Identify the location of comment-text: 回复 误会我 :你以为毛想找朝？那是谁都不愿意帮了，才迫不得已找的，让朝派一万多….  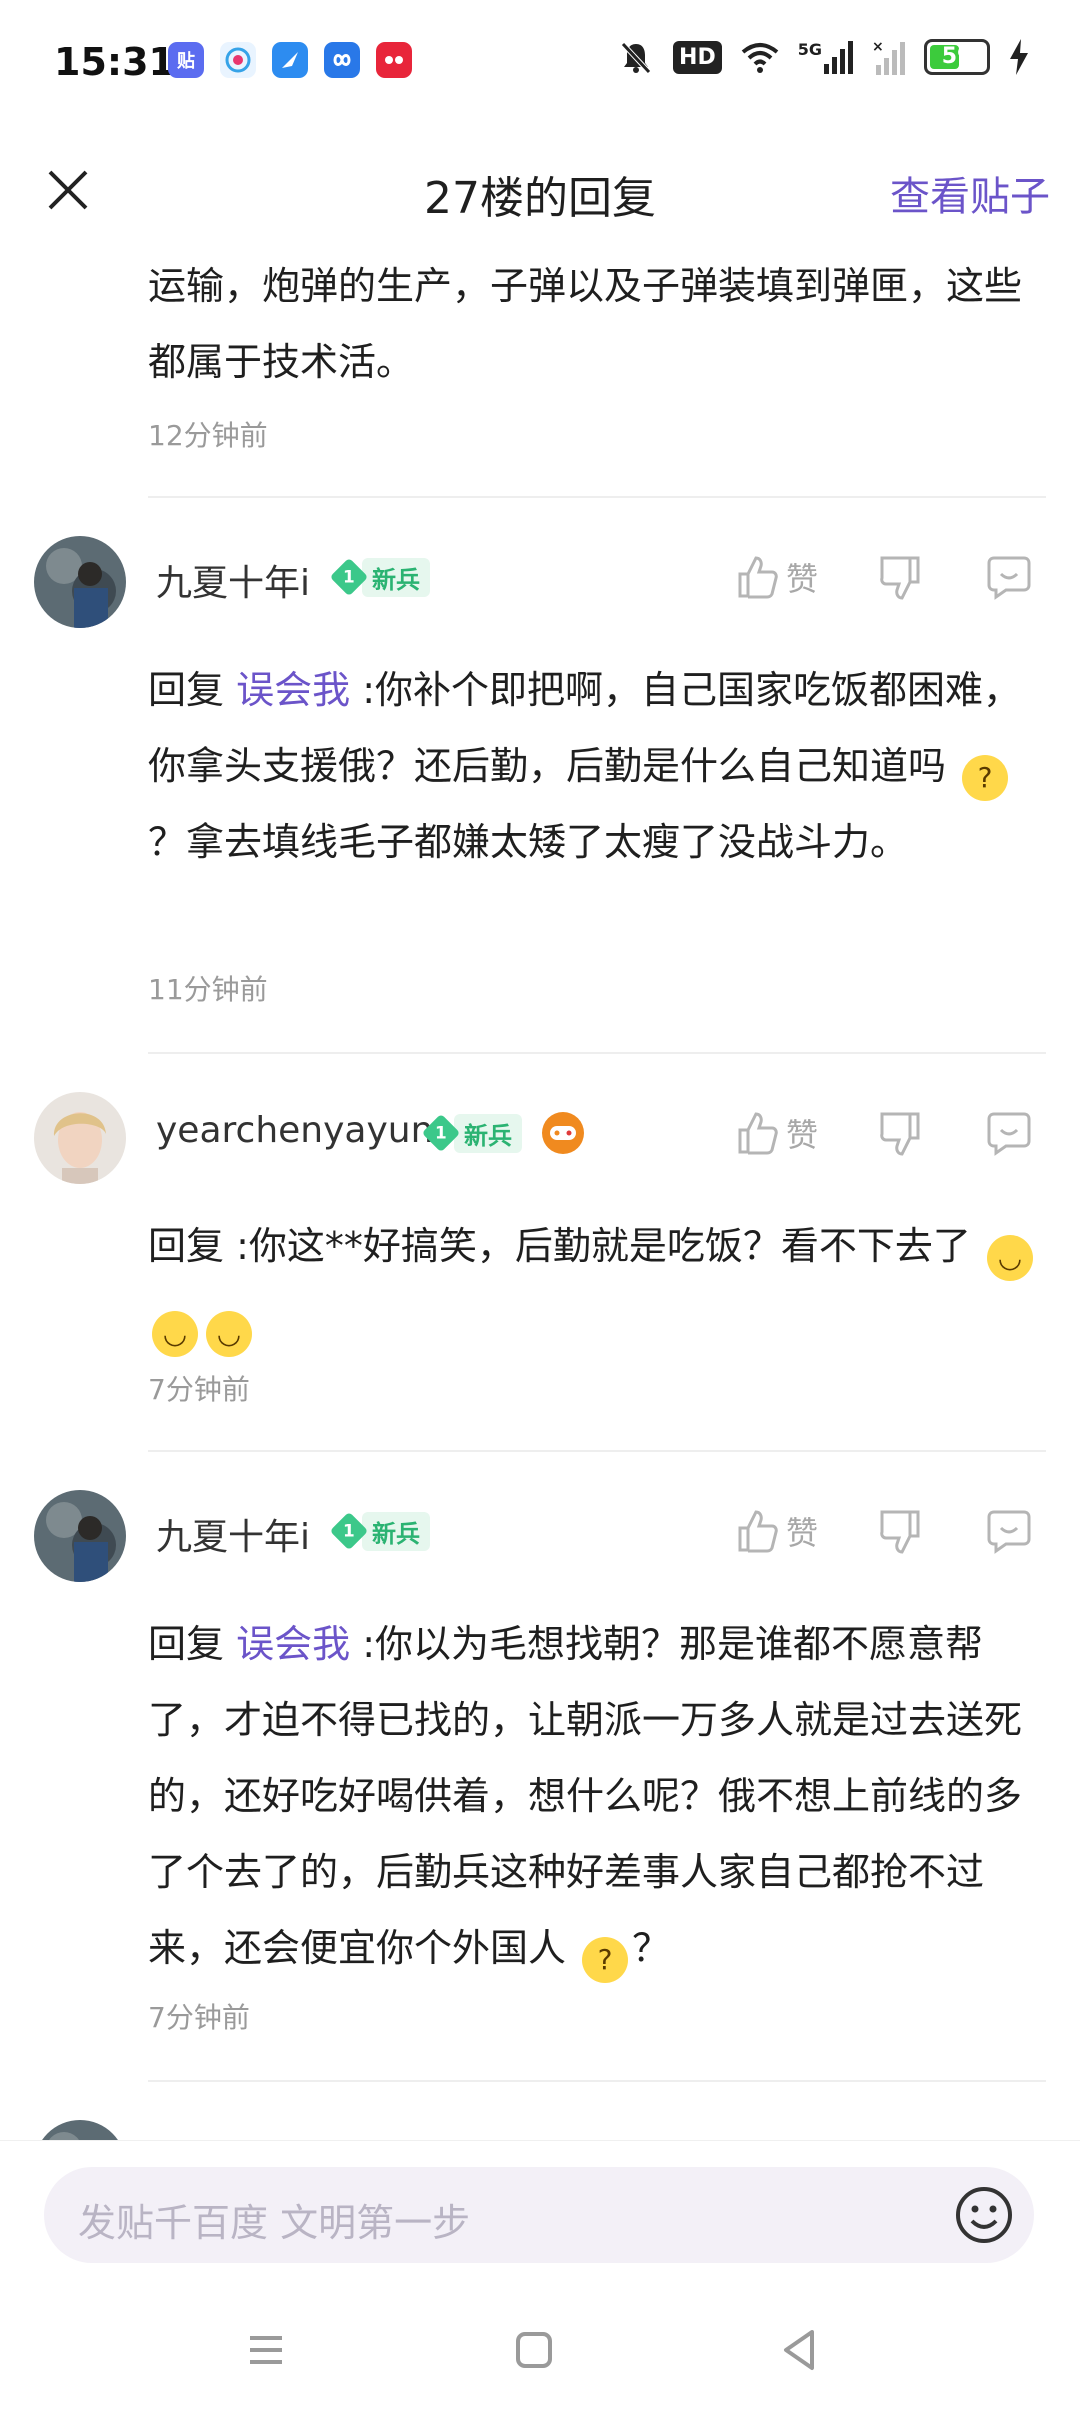
(593, 1796).